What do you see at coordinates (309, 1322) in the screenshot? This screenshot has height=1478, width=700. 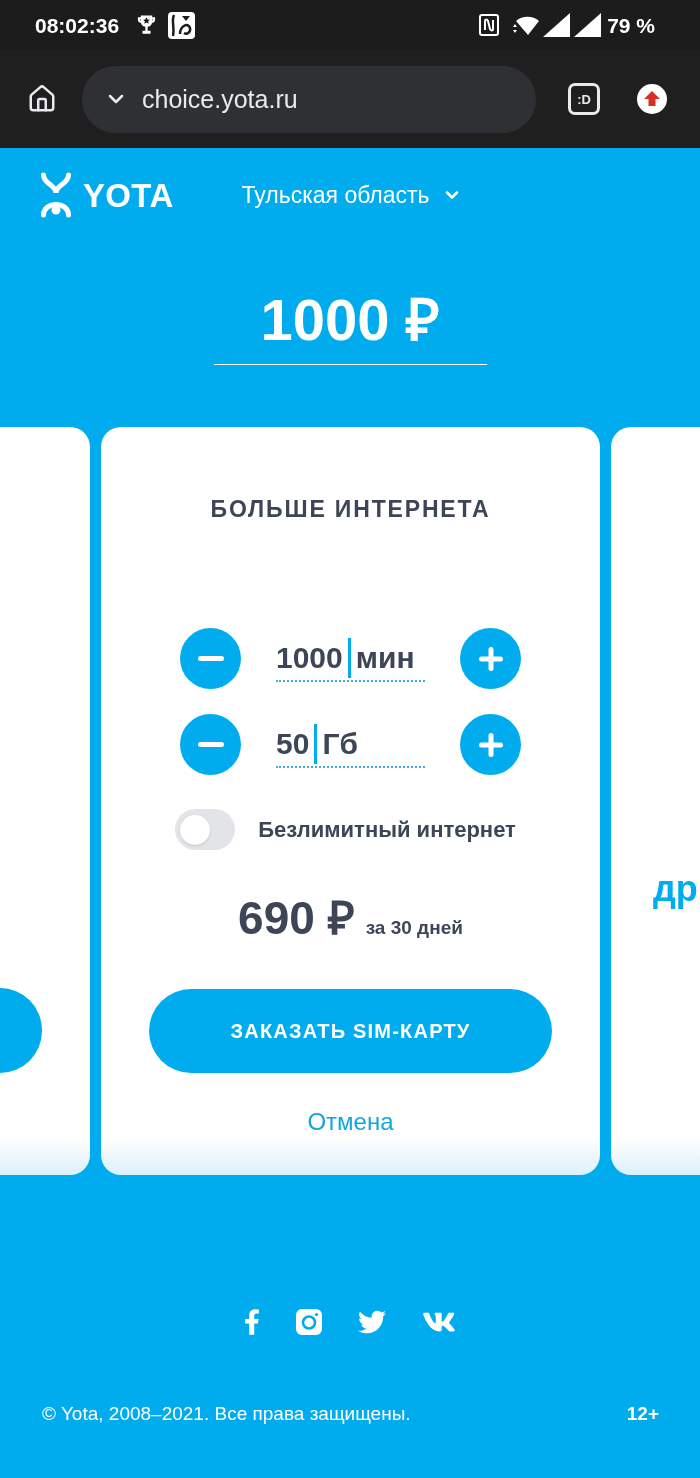 I see `instagram-icon` at bounding box center [309, 1322].